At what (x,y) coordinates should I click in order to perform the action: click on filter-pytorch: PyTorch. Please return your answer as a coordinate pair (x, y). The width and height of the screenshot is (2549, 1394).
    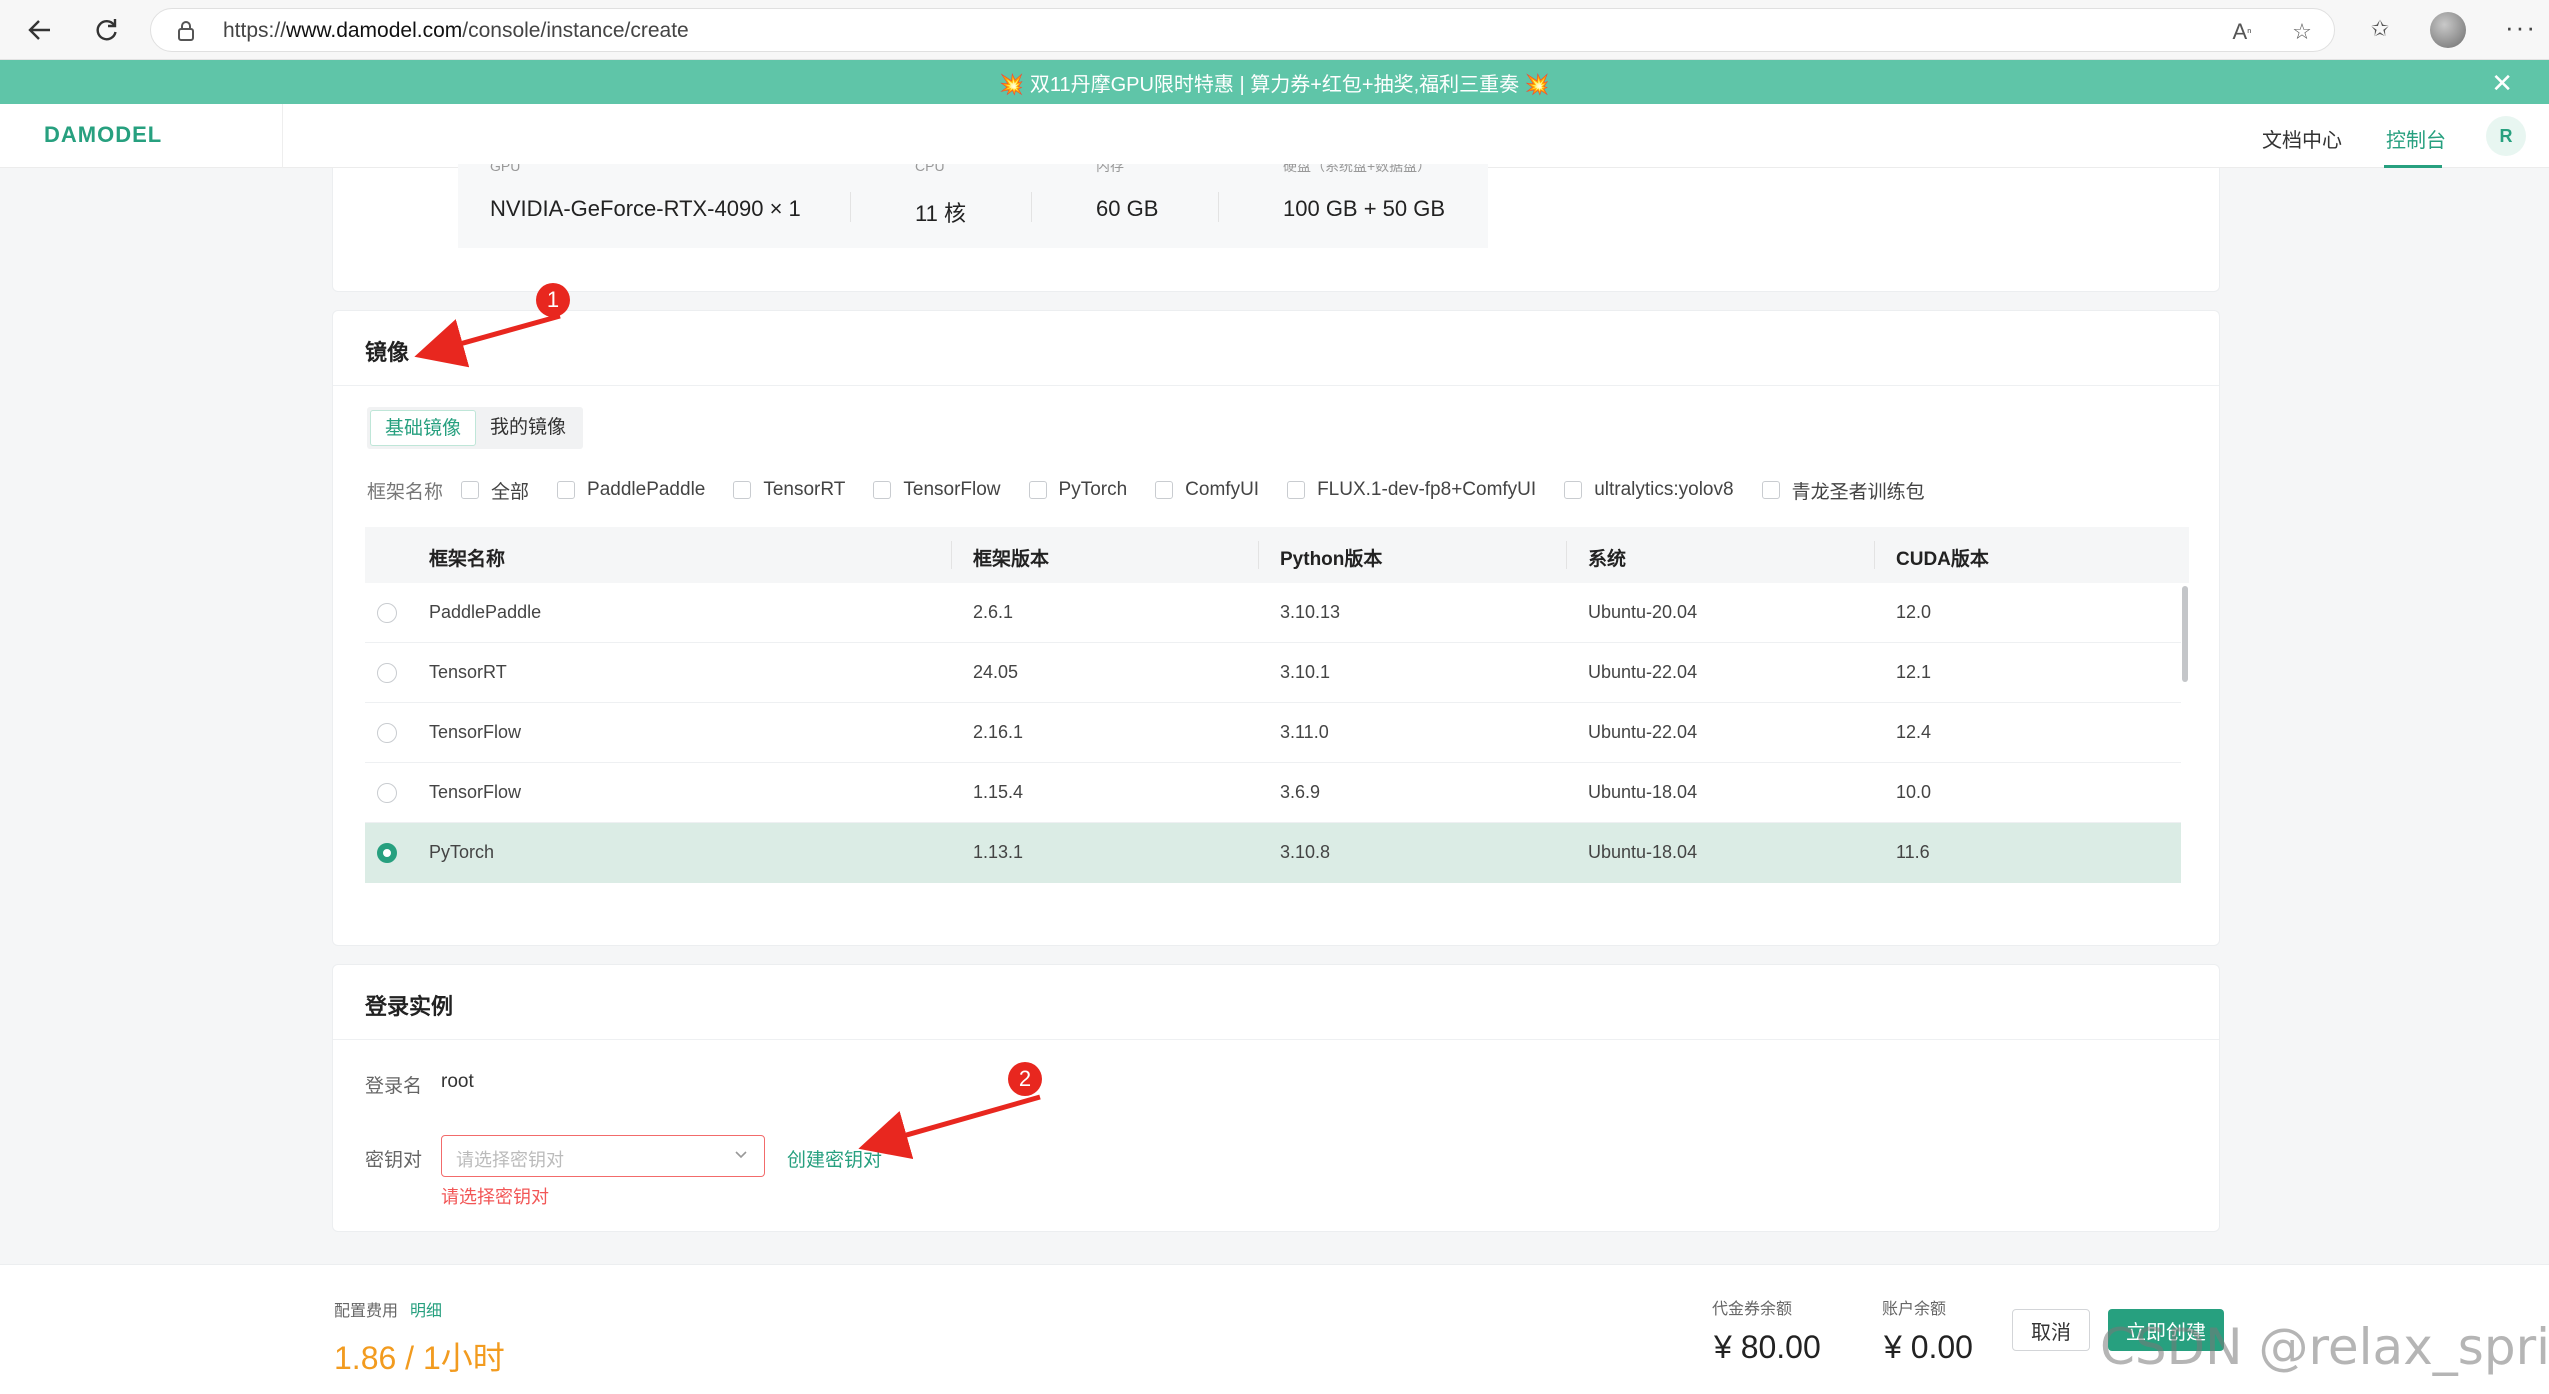
    Looking at the image, I should click on (1078, 490).